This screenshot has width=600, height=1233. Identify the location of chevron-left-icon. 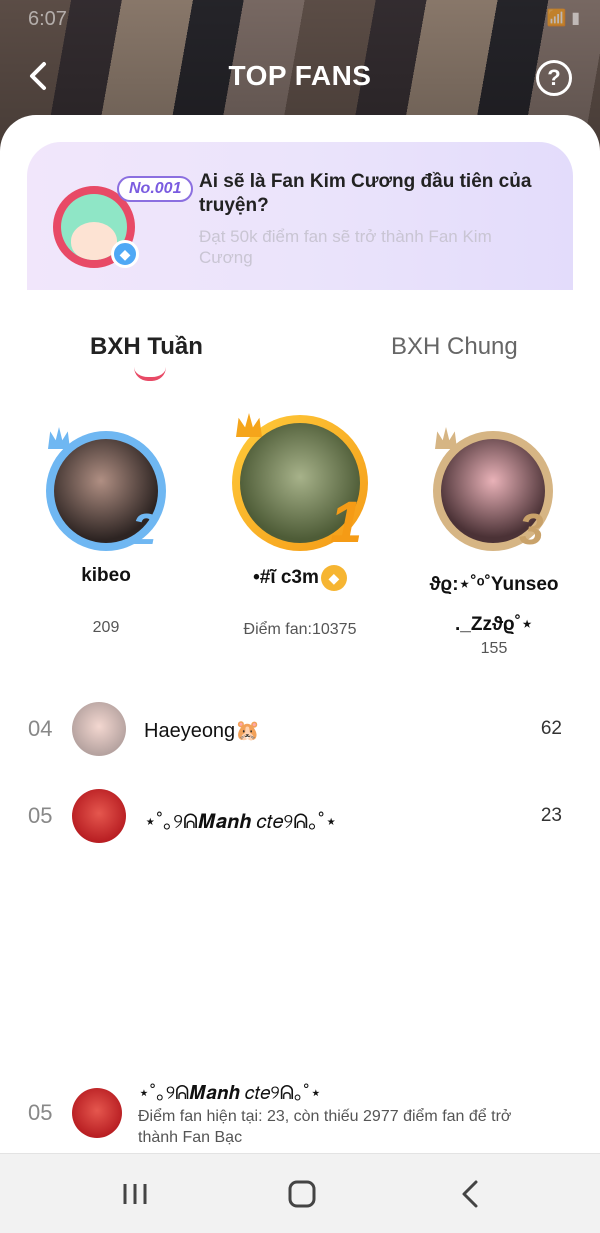
(470, 1194).